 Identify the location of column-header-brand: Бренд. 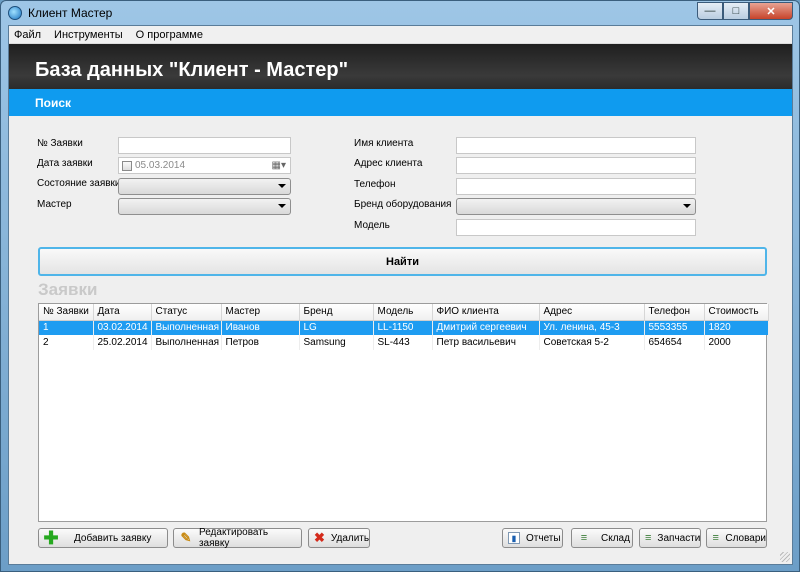
(336, 312).